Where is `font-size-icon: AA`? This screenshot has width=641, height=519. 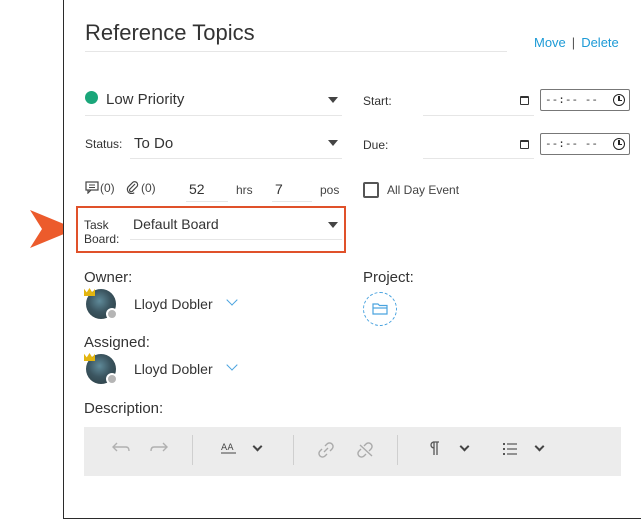 font-size-icon: AA is located at coordinates (229, 448).